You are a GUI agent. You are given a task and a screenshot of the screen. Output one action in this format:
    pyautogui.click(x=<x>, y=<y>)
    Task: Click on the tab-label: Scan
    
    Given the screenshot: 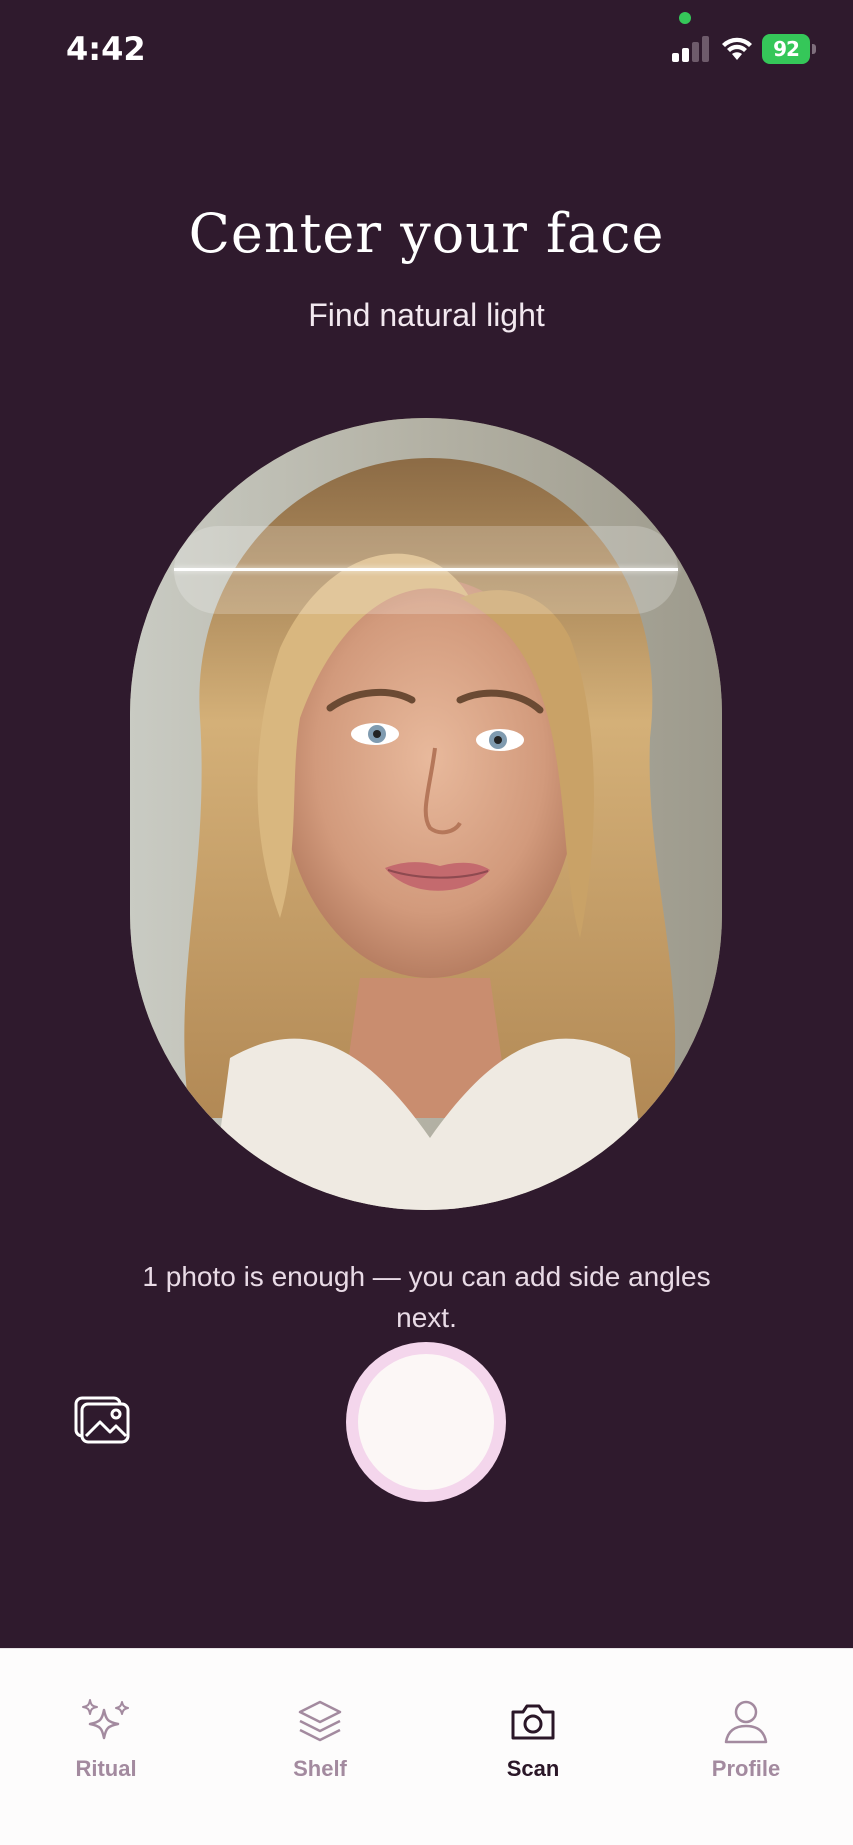 What is the action you would take?
    pyautogui.click(x=533, y=1768)
    